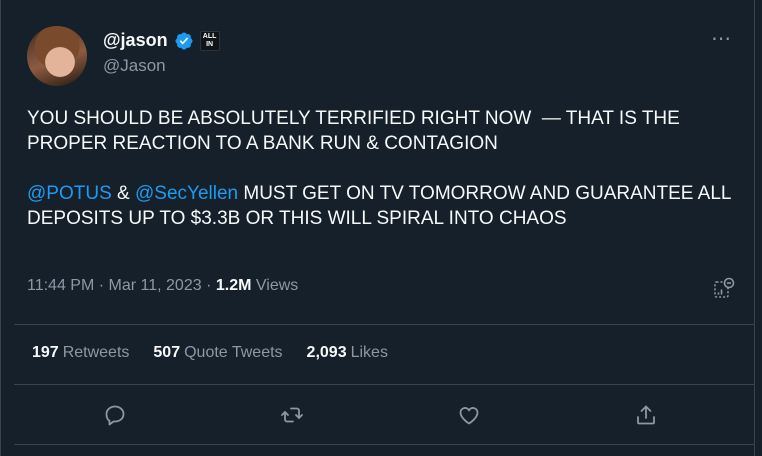  I want to click on views-count: 1.2M, so click(233, 285).